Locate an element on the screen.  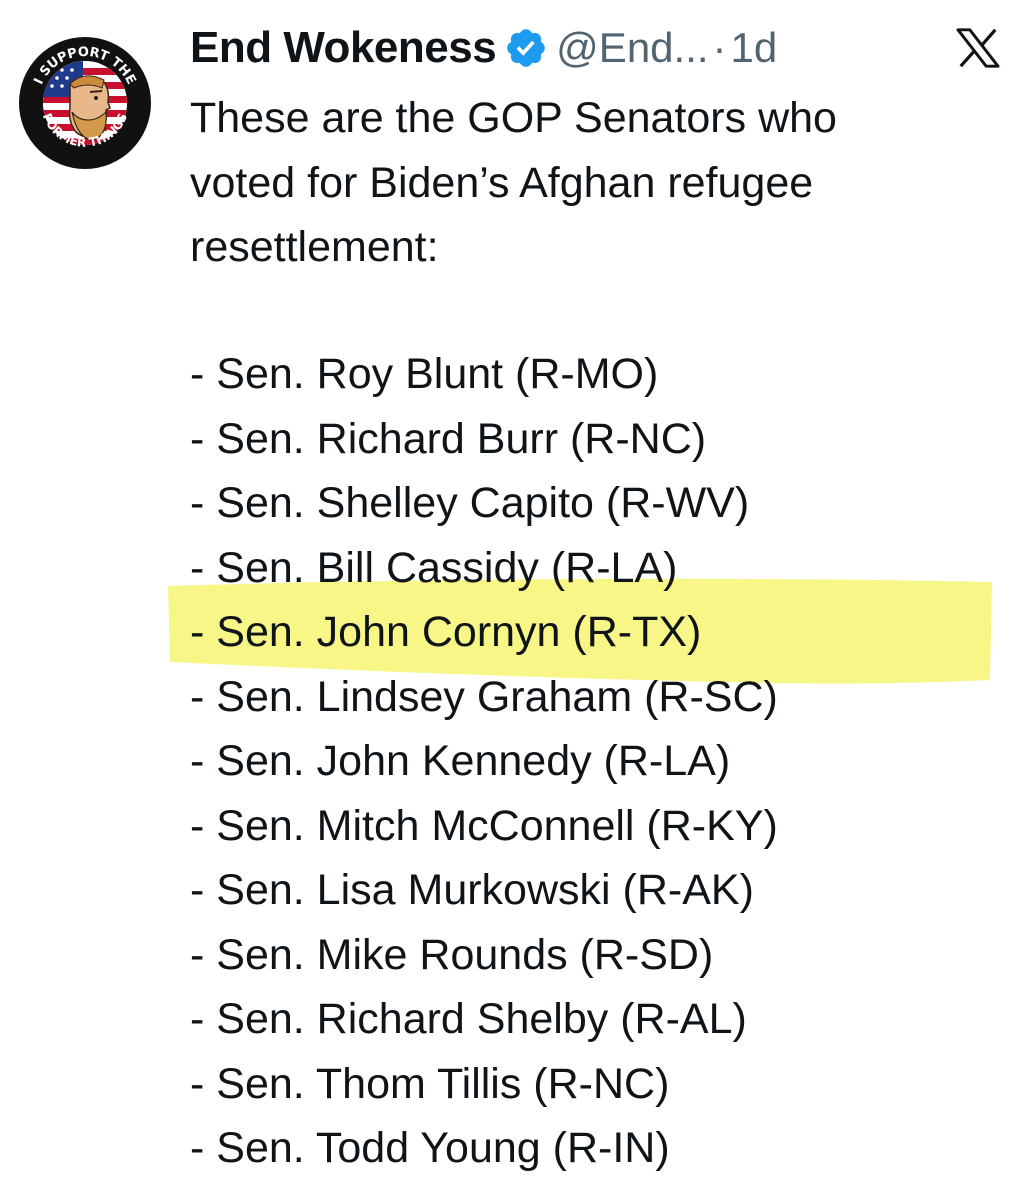
verified-badge-icon is located at coordinates (526, 48).